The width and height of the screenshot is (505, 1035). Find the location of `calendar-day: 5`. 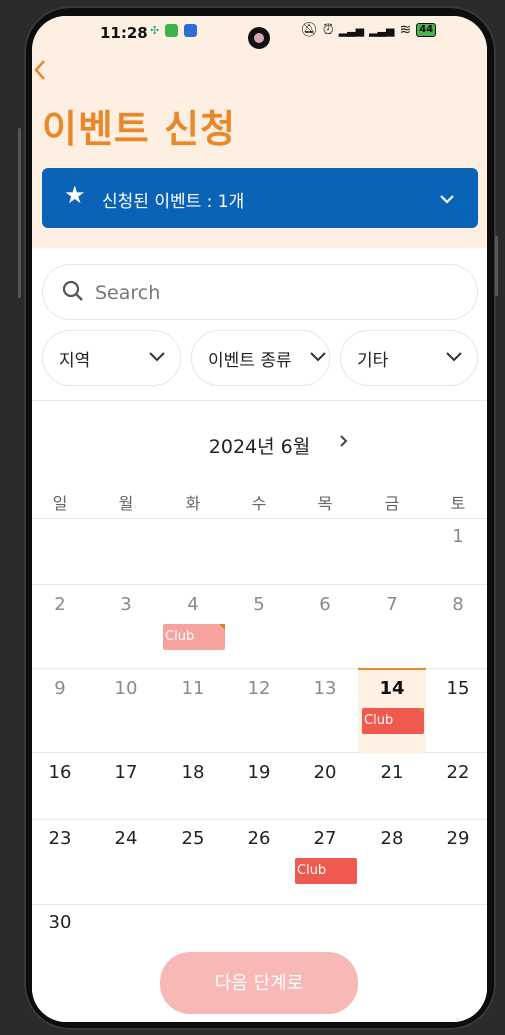

calendar-day: 5 is located at coordinates (259, 604).